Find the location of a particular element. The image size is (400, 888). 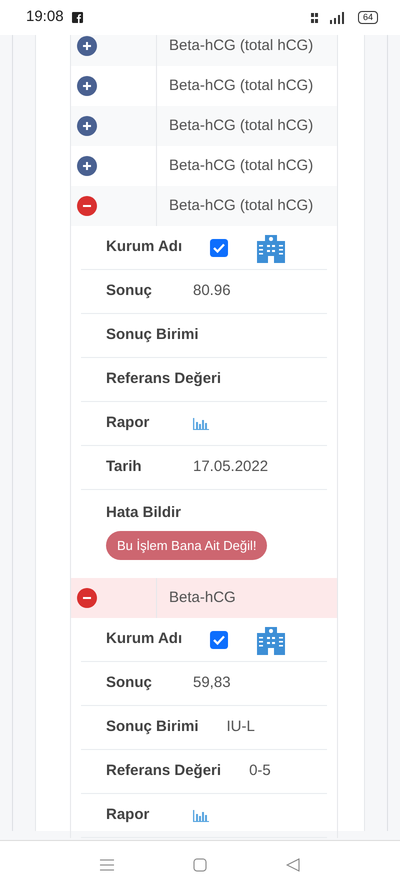

signal-icon is located at coordinates (337, 18).